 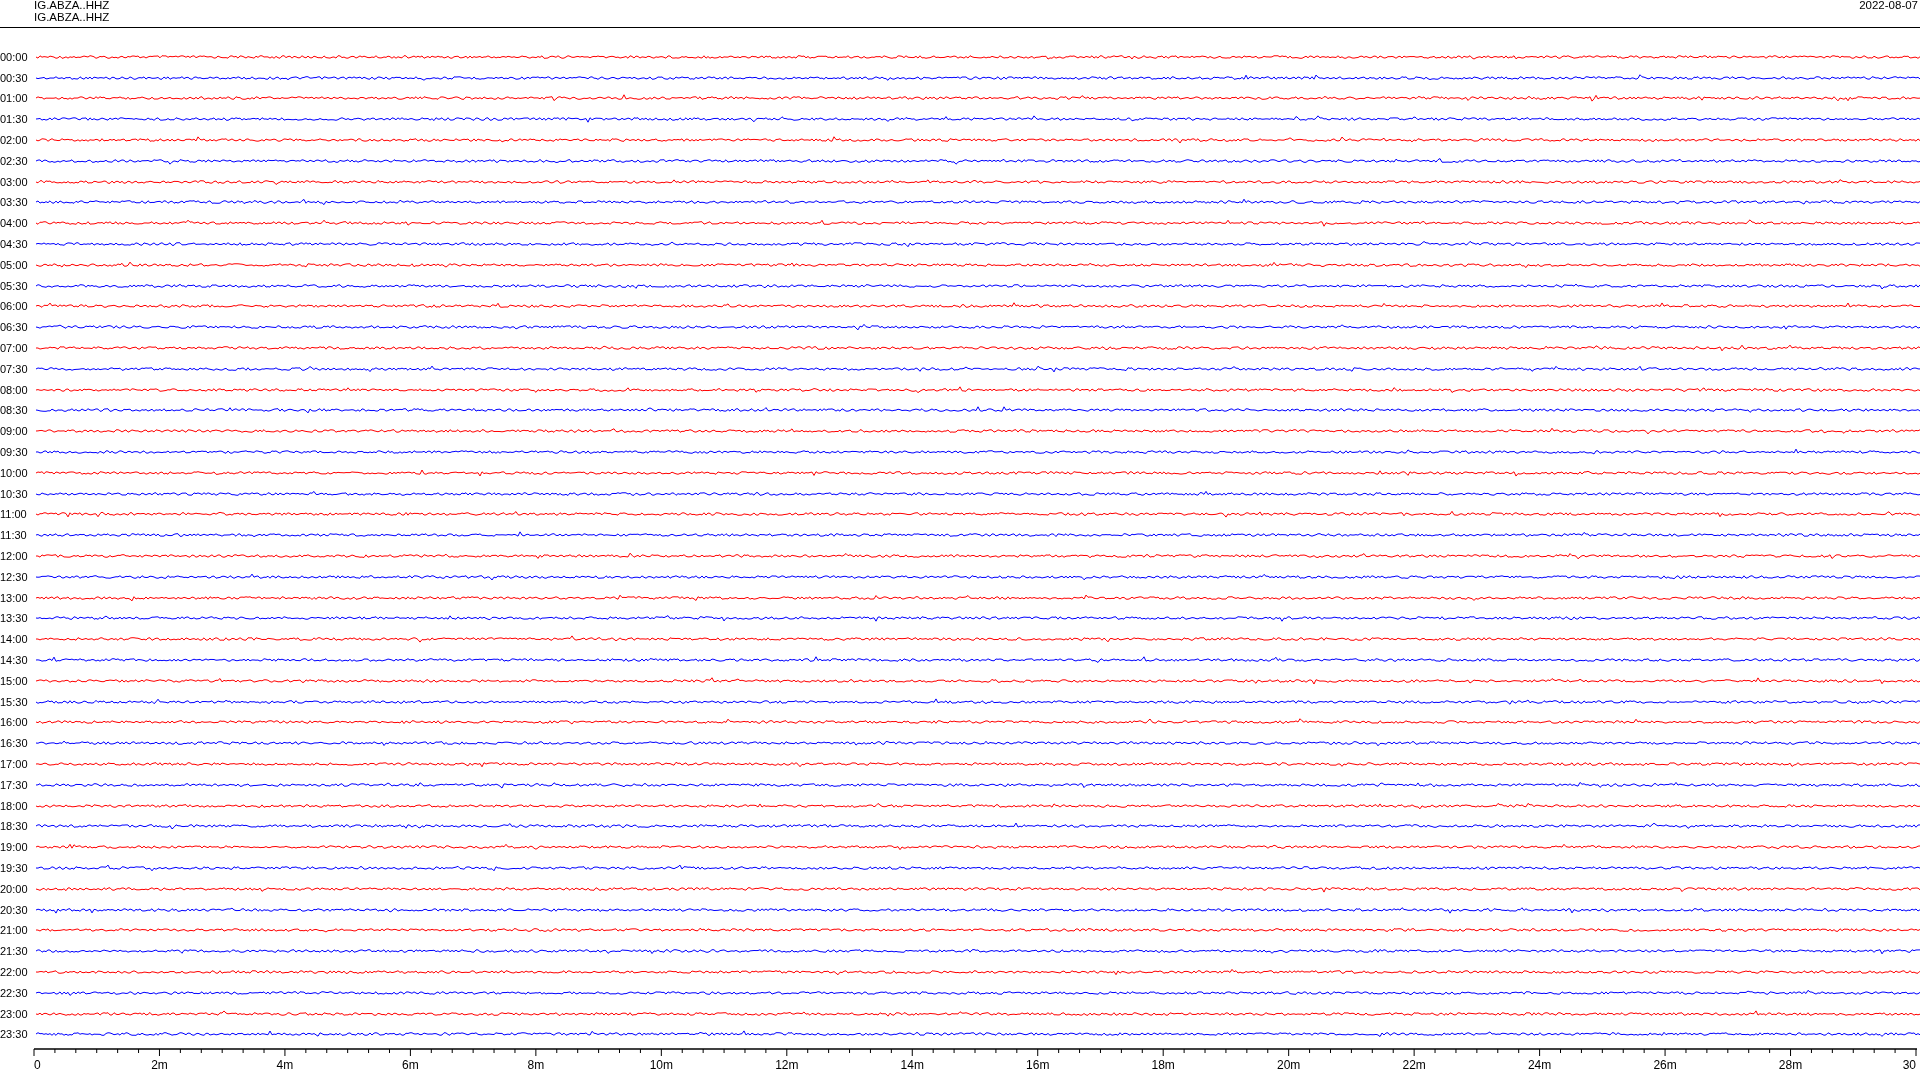 I want to click on axis-tick-label: 6m, so click(x=410, y=1064).